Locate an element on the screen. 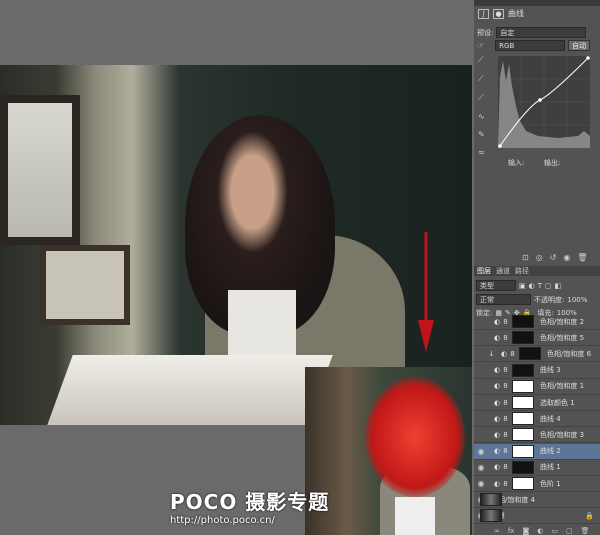 This screenshot has height=535, width=600. layer-row: ◉ ◐ 8 曲线 1 is located at coordinates (537, 468).